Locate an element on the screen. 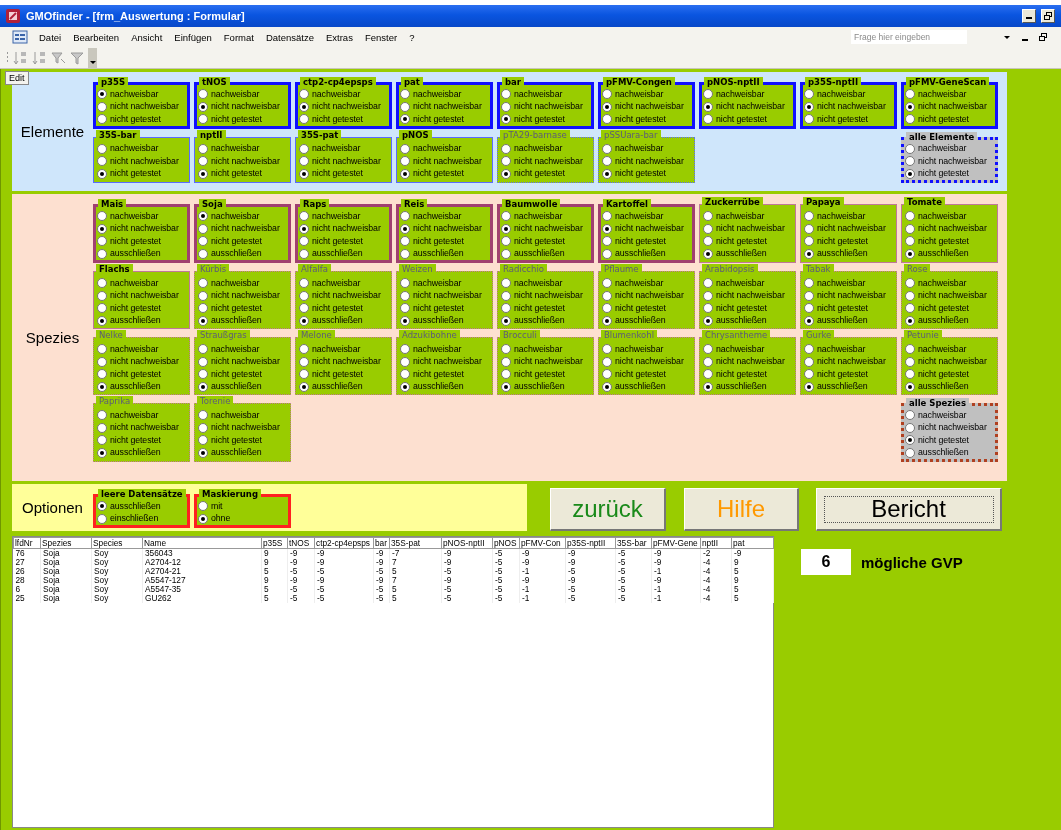  column-header: Species is located at coordinates (117, 543).